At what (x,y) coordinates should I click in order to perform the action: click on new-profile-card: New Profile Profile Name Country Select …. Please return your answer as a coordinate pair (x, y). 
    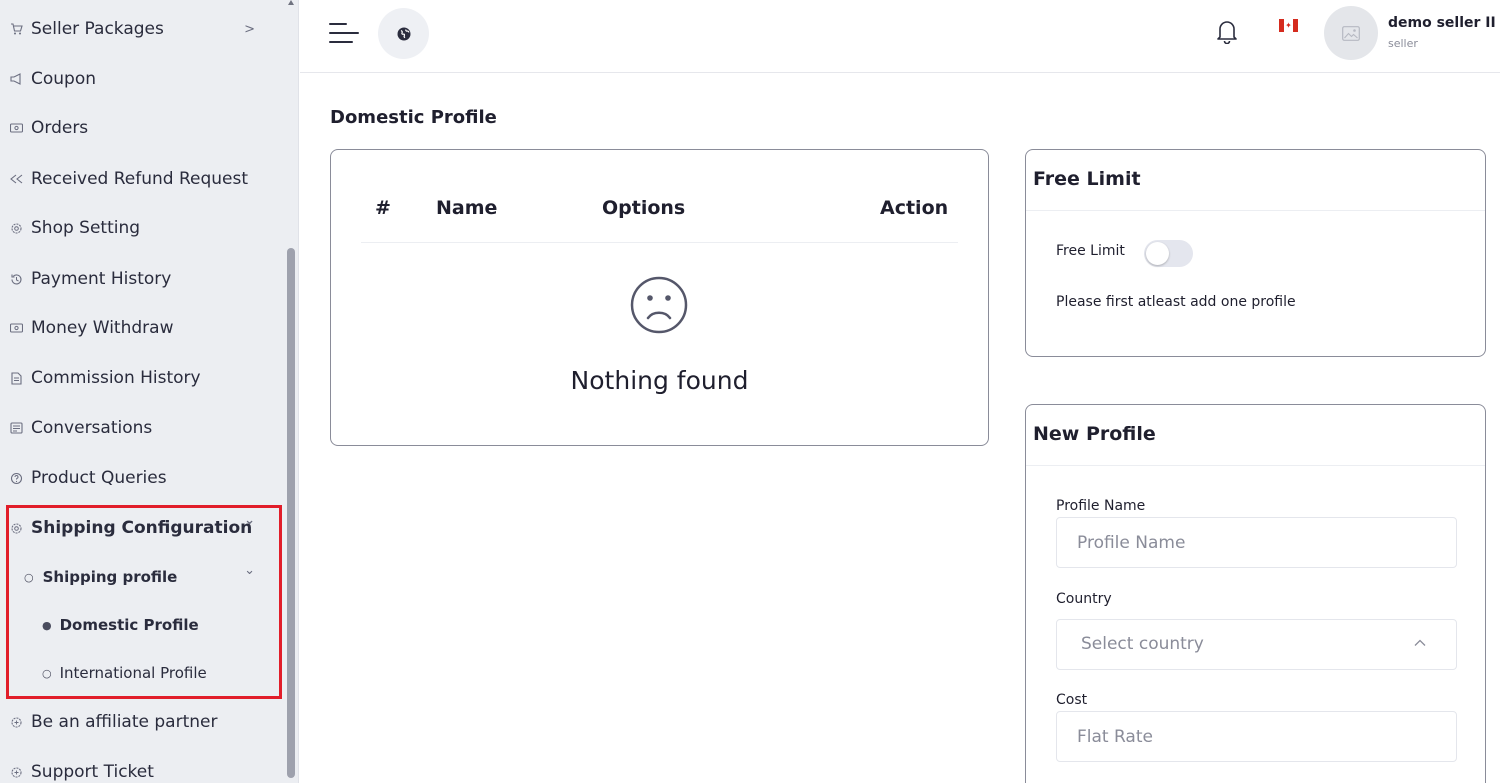
    Looking at the image, I should click on (1255, 593).